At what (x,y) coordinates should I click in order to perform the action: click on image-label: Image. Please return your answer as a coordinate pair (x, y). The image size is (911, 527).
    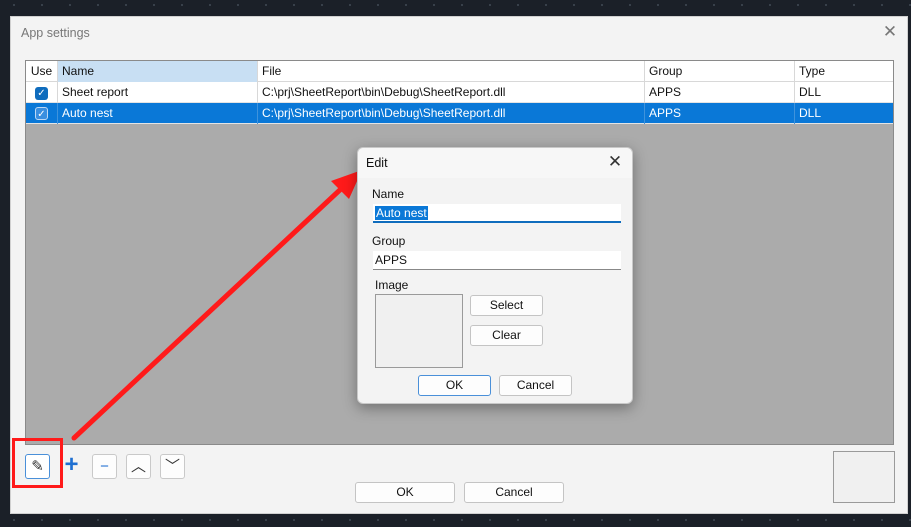
    Looking at the image, I should click on (392, 285).